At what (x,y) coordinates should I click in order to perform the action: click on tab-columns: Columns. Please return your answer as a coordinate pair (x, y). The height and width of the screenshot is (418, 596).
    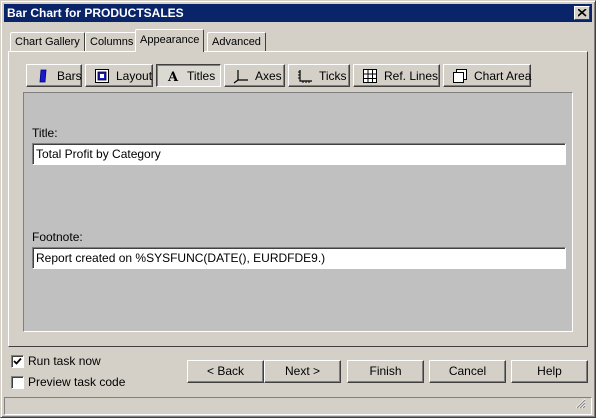
    Looking at the image, I should click on (112, 41).